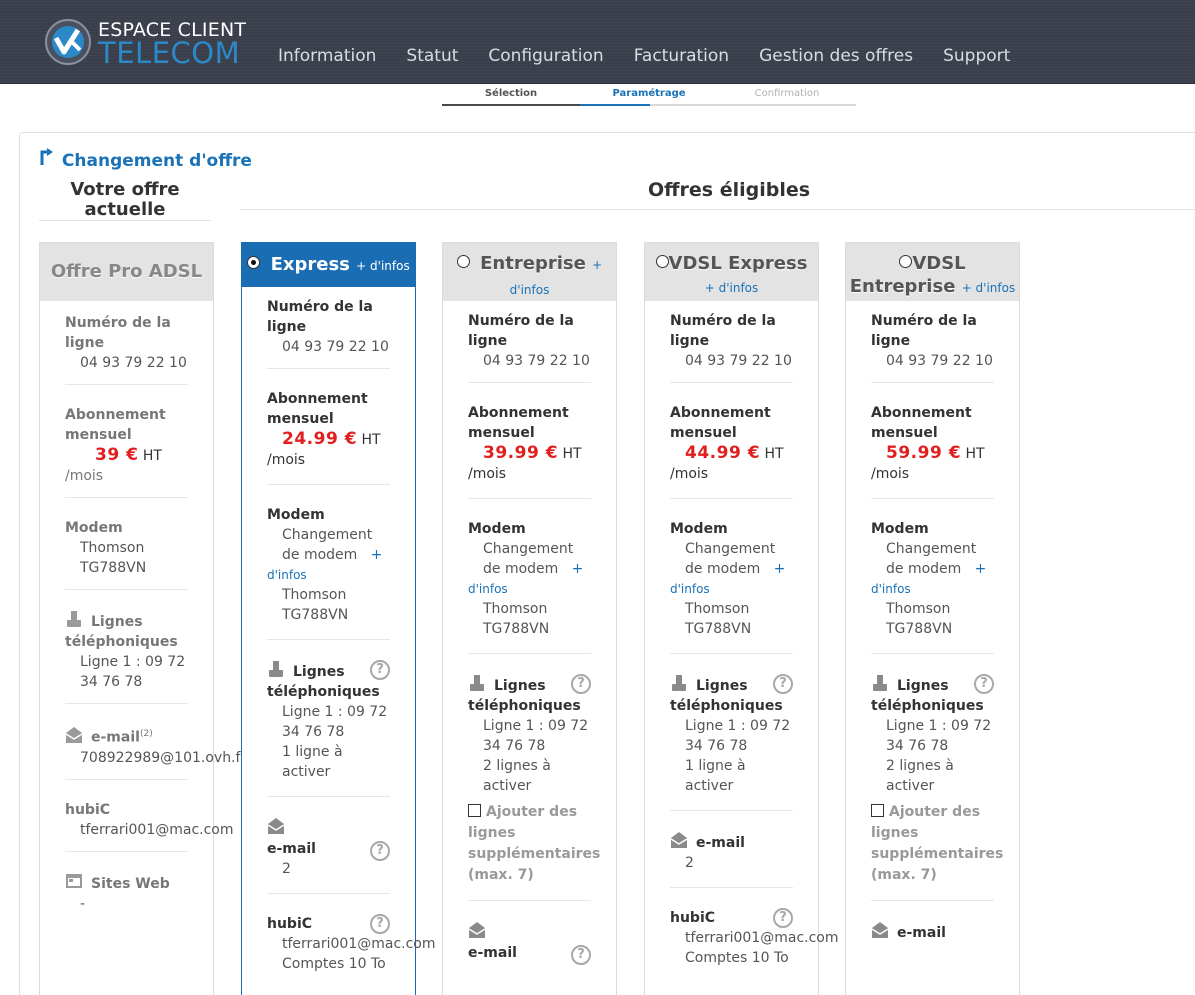 The width and height of the screenshot is (1195, 995). I want to click on current-price: 39 €, so click(117, 455).